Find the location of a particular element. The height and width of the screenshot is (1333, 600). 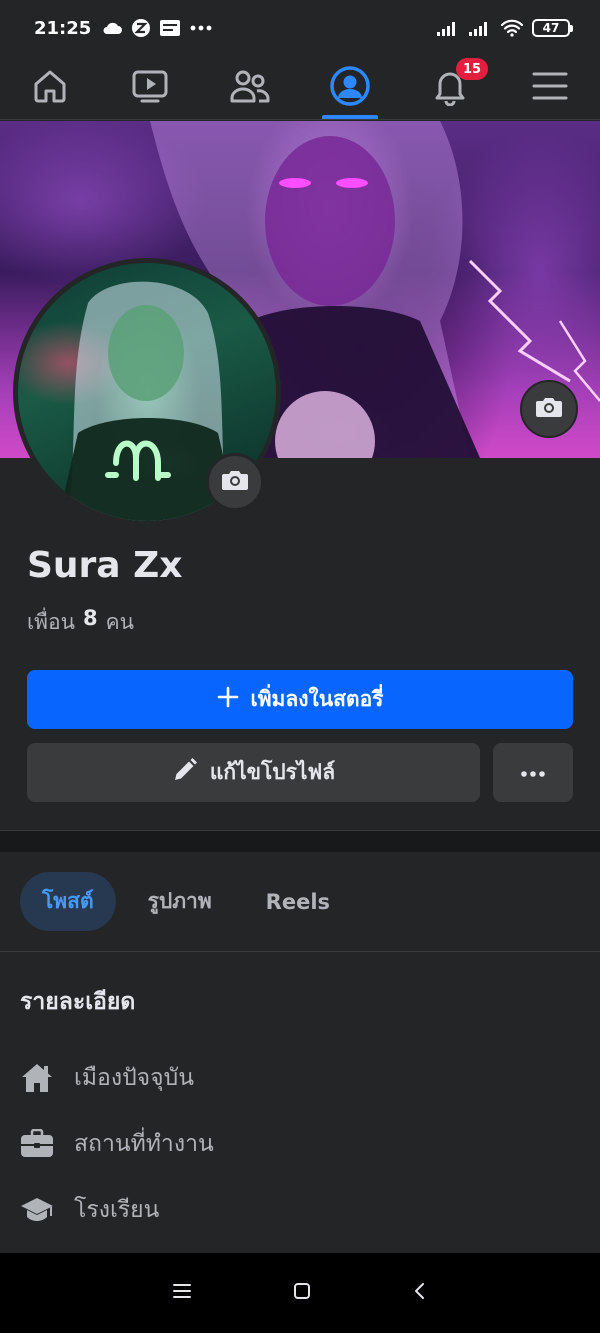

video-icon is located at coordinates (150, 88).